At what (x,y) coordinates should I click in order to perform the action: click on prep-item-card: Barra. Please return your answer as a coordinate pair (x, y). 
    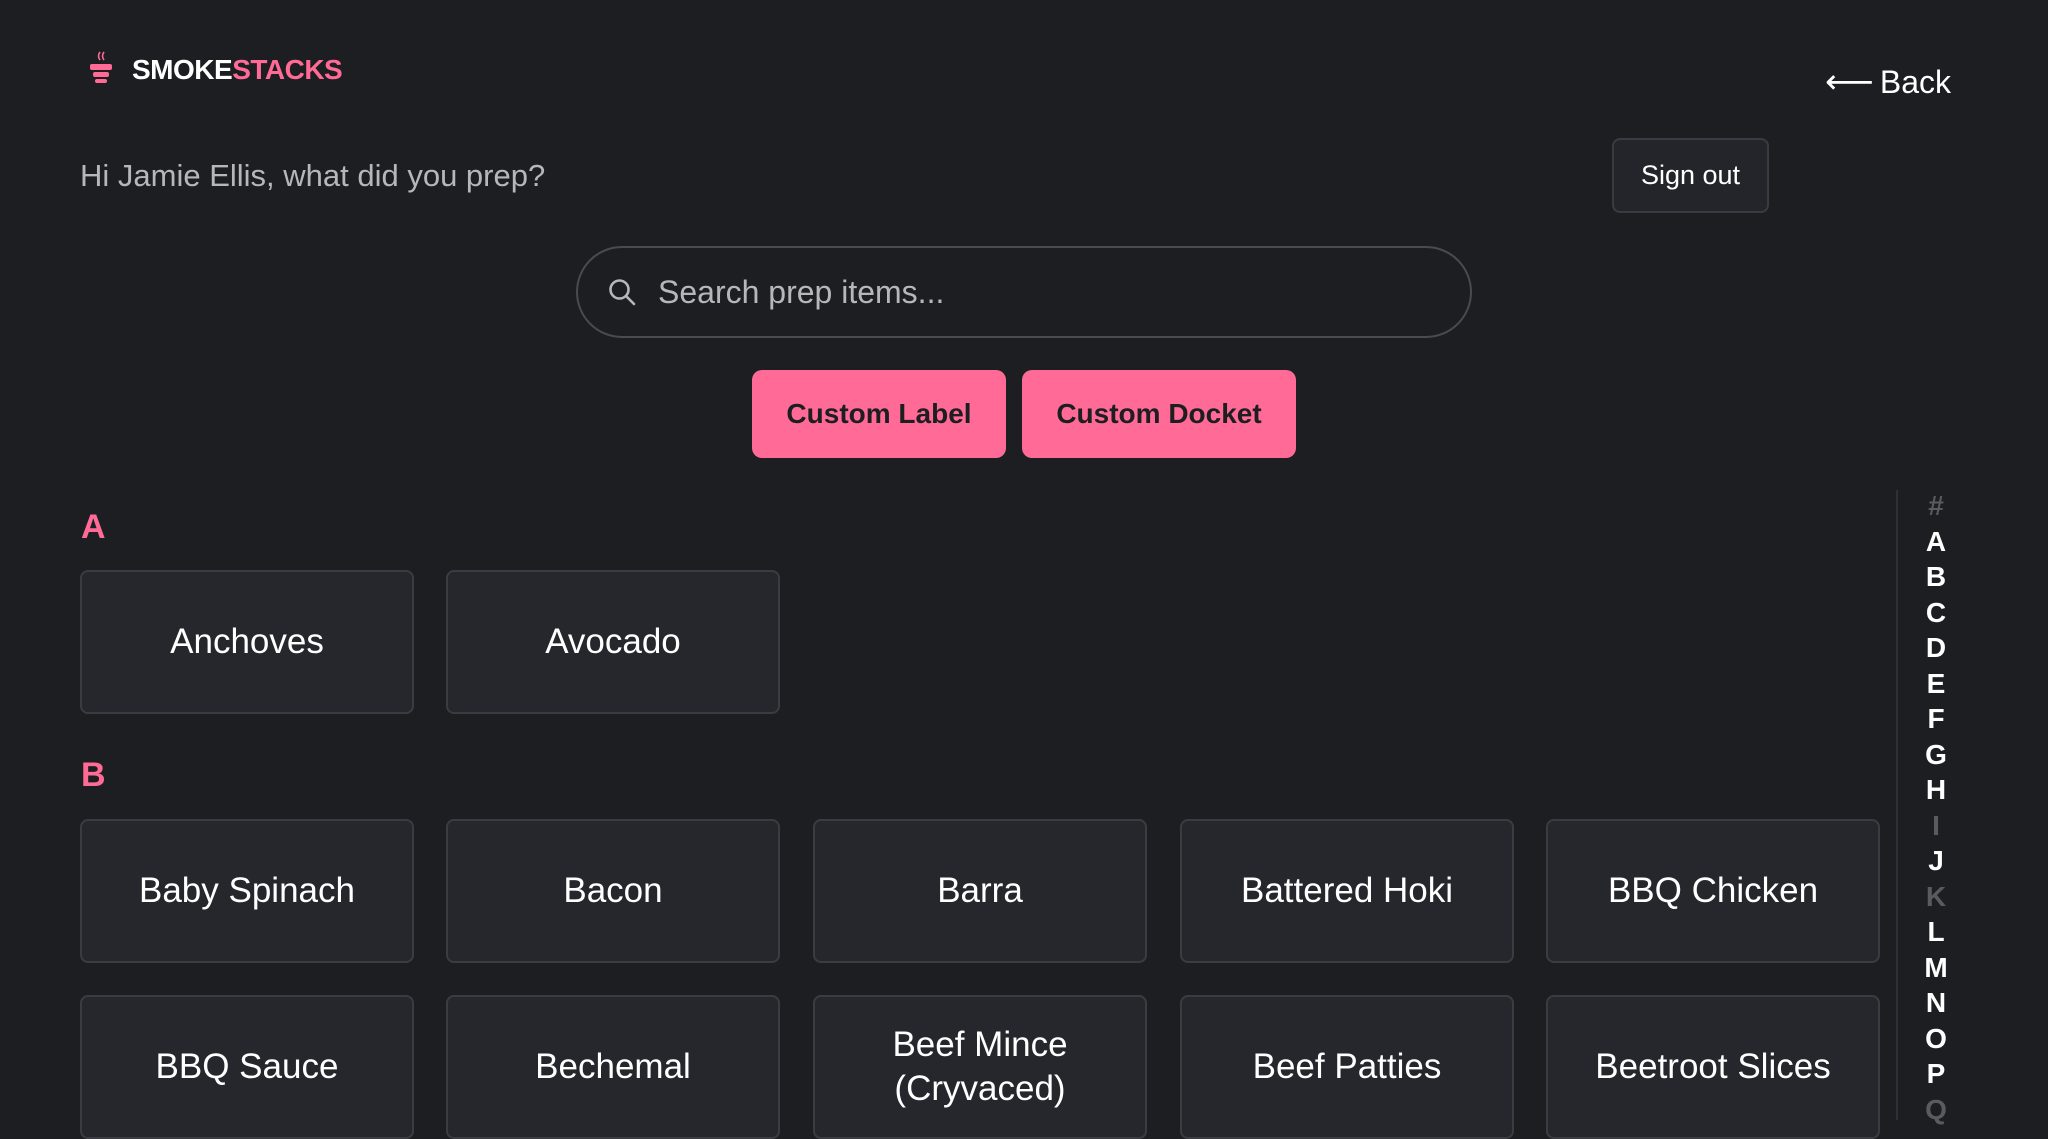
    Looking at the image, I should click on (980, 891).